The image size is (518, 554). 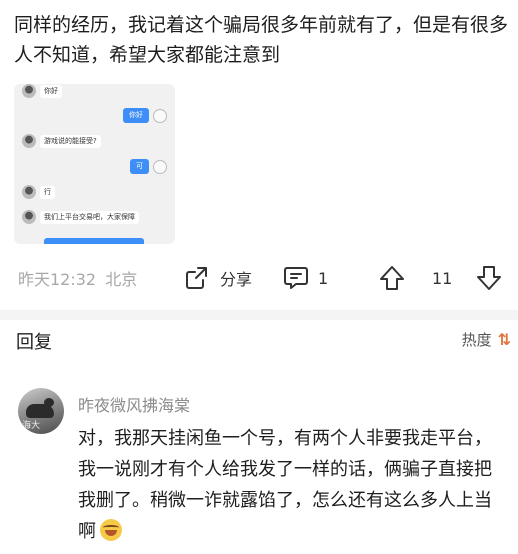 I want to click on sort-dropdown: 热度 ⇅, so click(x=486, y=339).